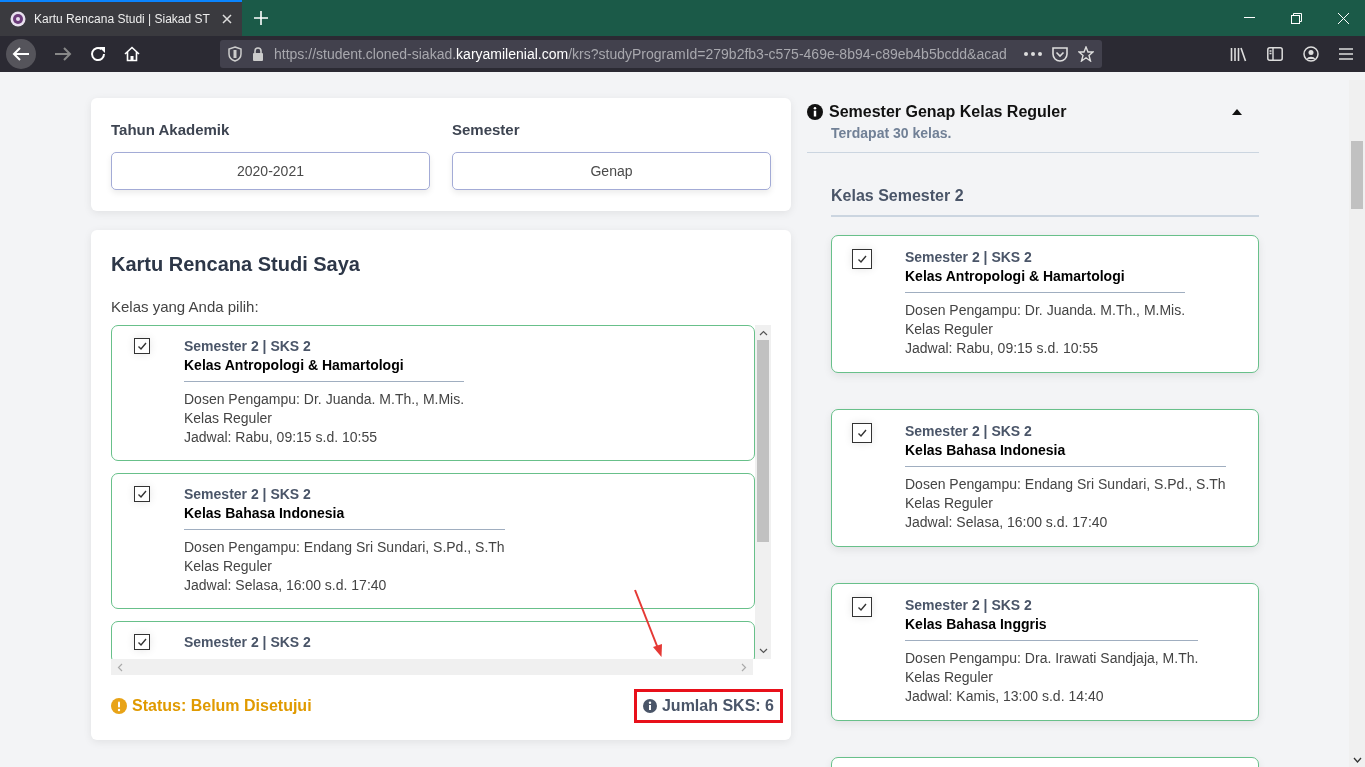 The width and height of the screenshot is (1365, 767). What do you see at coordinates (648, 623) in the screenshot?
I see `annotation-arrow` at bounding box center [648, 623].